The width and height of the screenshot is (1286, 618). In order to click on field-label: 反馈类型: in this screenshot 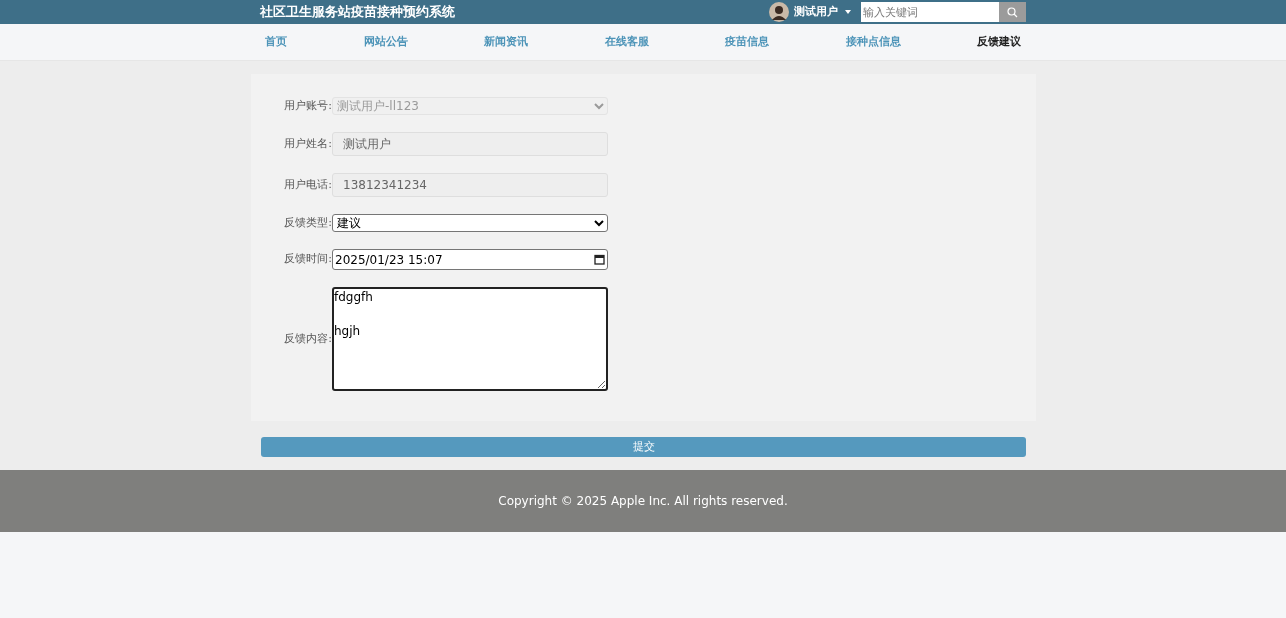, I will do `click(307, 222)`.